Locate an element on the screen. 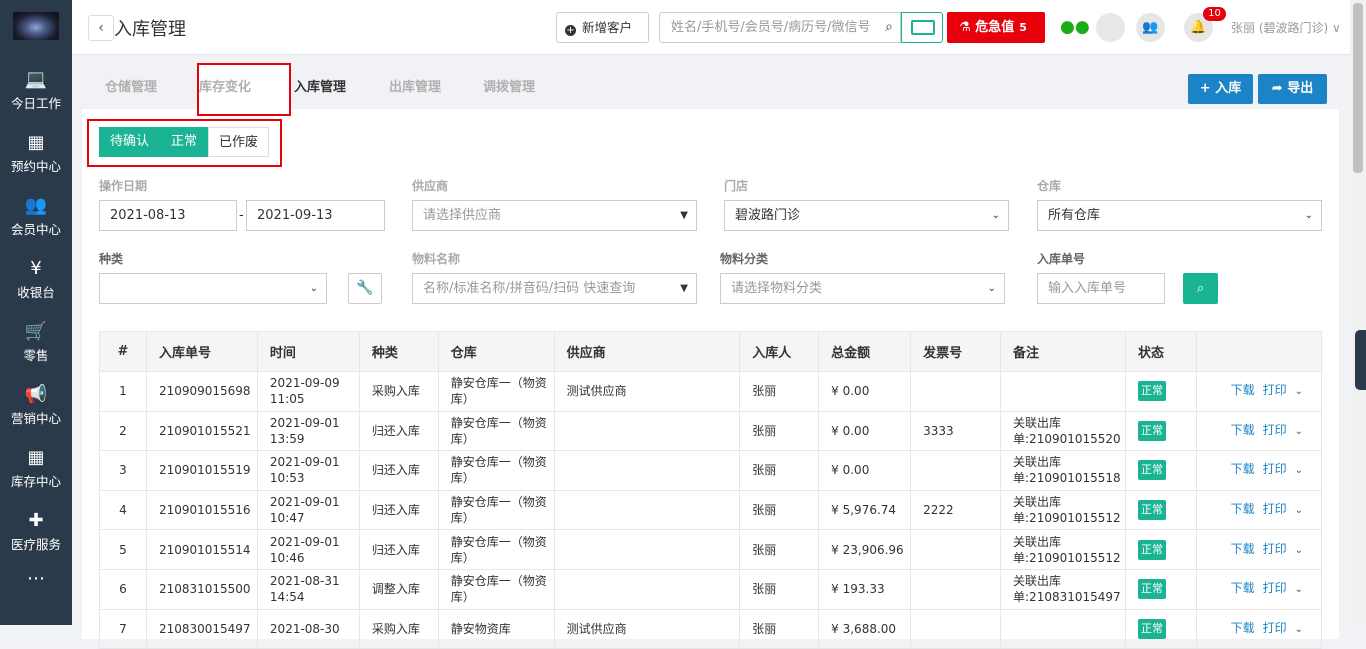  material-search-input: 名称/标准名称/拼音码/扫码 快速查询 ▼ is located at coordinates (554, 288).